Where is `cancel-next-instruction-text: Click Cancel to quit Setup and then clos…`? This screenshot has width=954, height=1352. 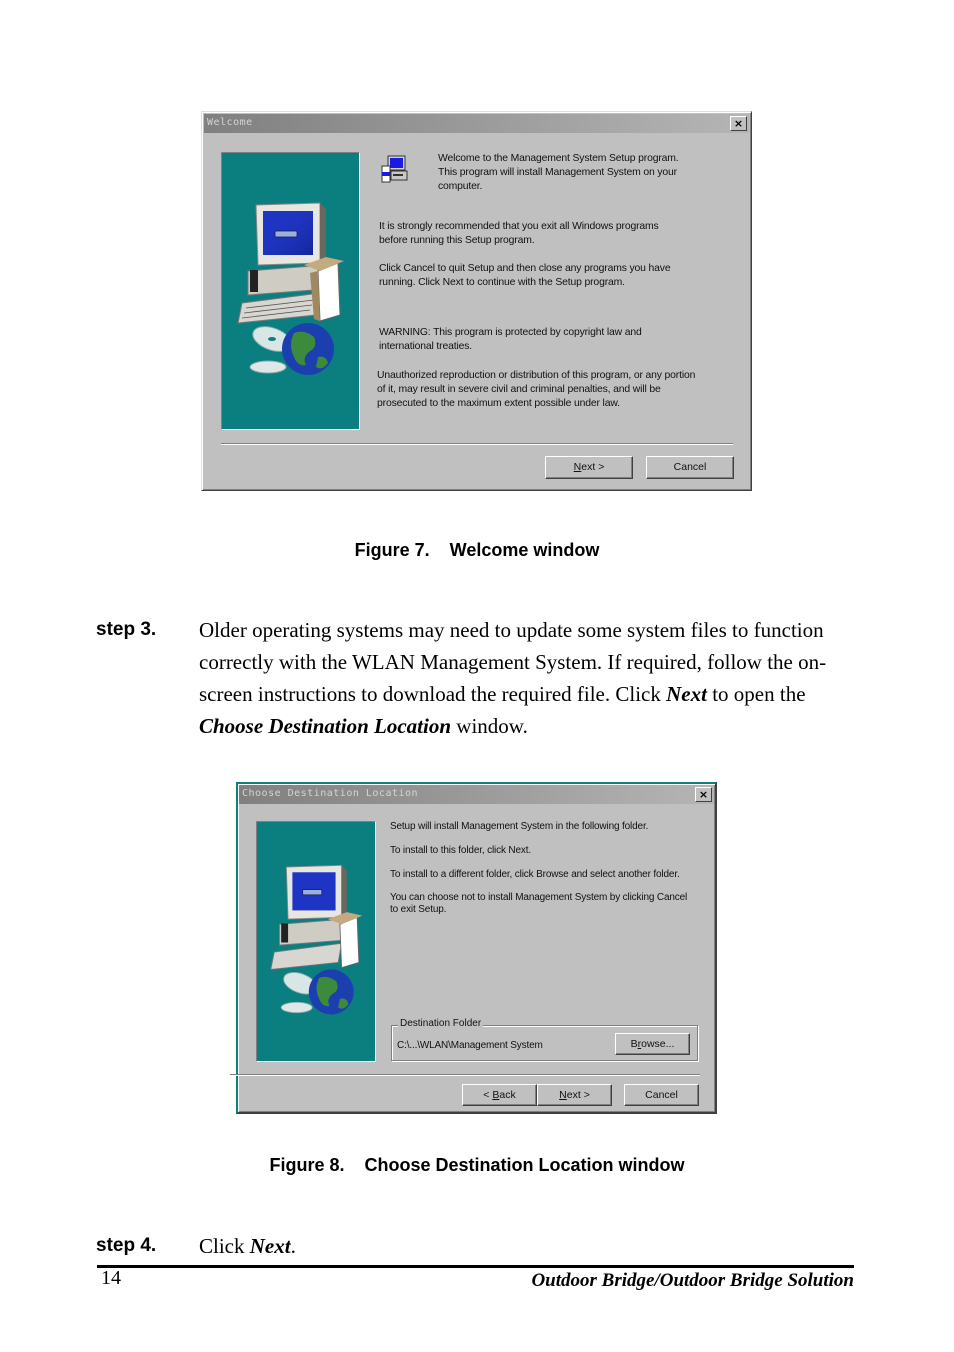 cancel-next-instruction-text: Click Cancel to quit Setup and then clos… is located at coordinates (525, 275).